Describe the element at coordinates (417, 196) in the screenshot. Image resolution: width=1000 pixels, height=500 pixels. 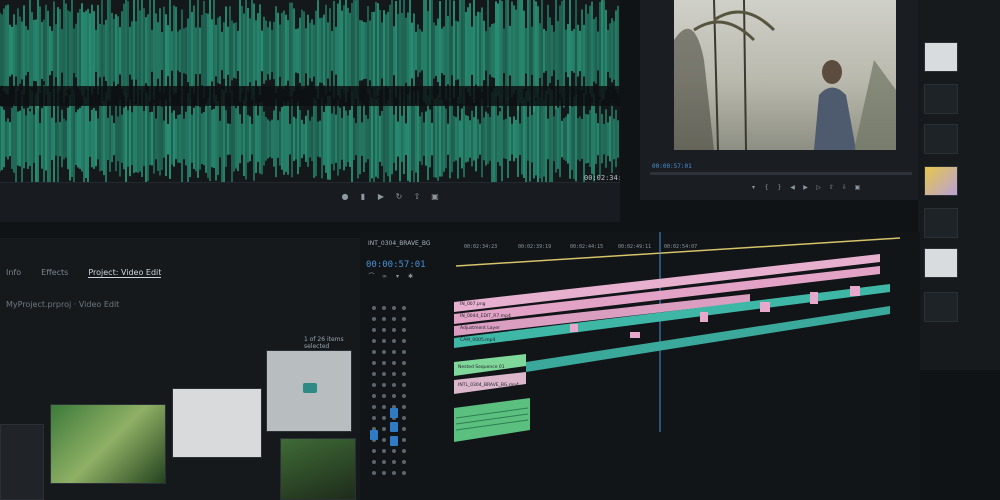
I see `export-icon: ⇧` at that location.